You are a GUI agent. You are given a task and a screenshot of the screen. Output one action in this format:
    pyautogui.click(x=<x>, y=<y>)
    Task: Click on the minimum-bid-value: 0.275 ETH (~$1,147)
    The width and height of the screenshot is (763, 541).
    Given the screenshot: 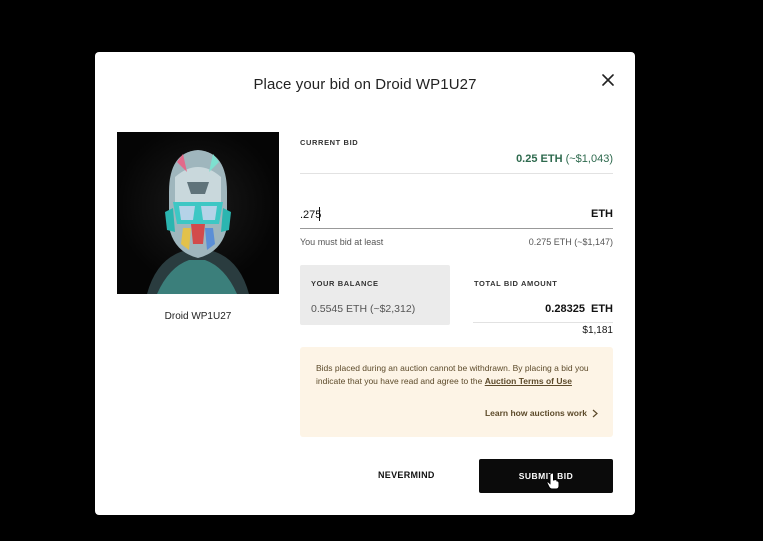 What is the action you would take?
    pyautogui.click(x=570, y=242)
    